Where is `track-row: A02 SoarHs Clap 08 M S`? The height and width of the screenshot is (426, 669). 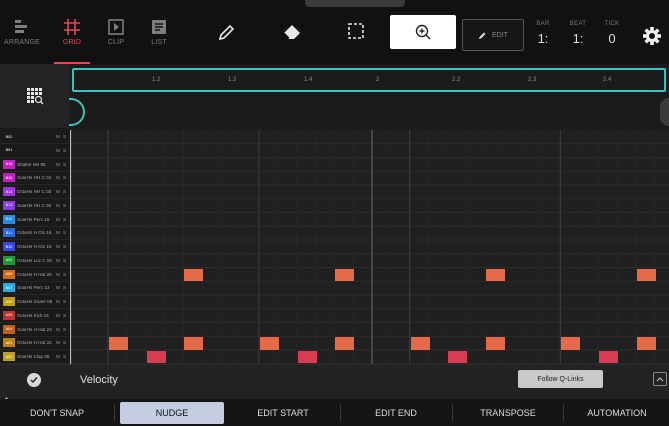 track-row: A02 SoarHs Clap 08 M S is located at coordinates (35, 357).